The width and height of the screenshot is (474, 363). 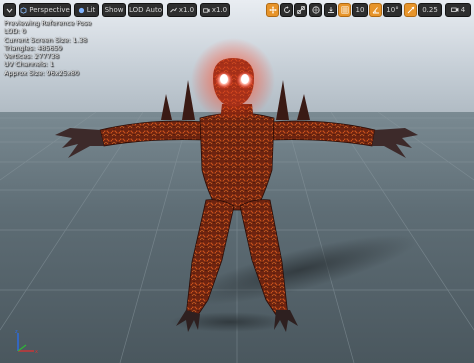 I want to click on speed-icon, so click(x=173, y=9).